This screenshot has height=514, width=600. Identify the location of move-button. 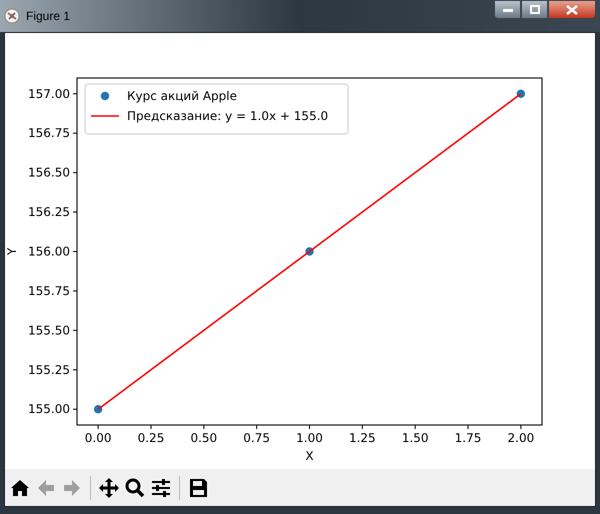
(109, 487).